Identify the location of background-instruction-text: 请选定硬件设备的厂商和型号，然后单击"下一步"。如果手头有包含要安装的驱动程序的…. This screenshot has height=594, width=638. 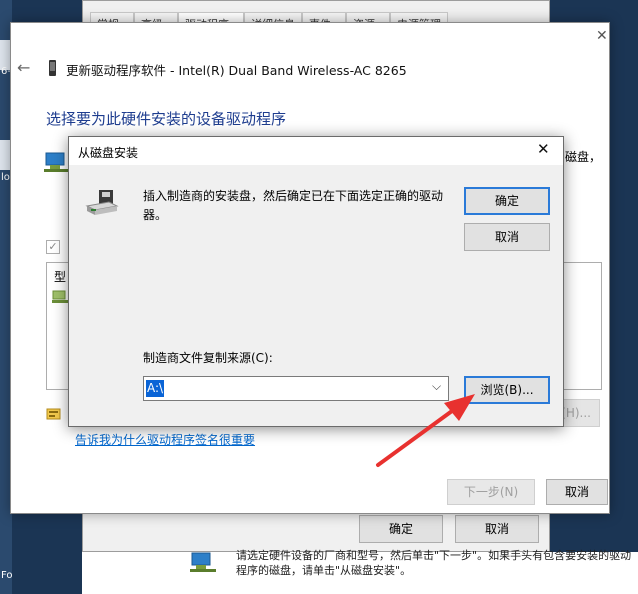
(434, 563).